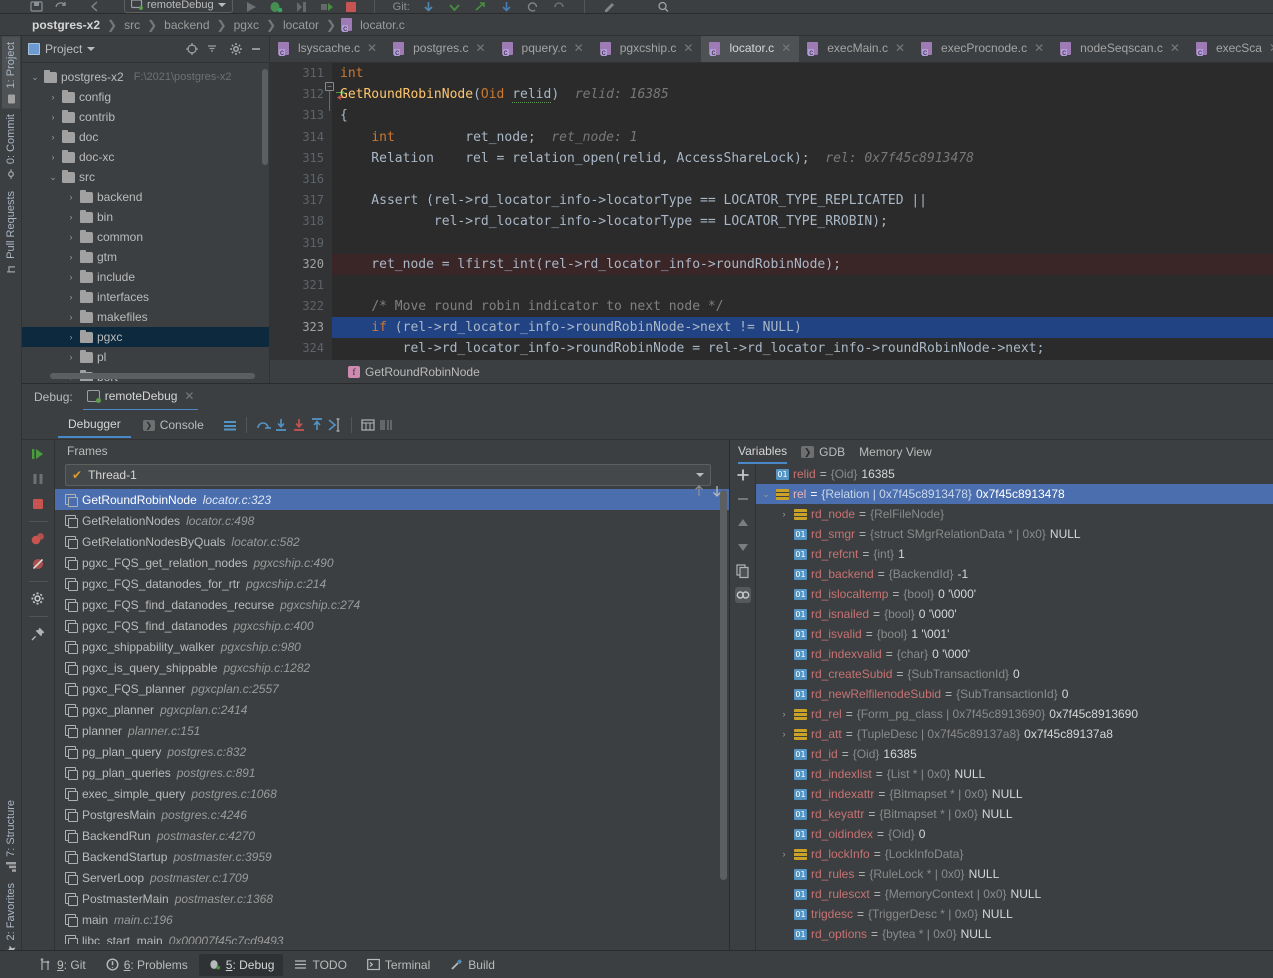  I want to click on evaluate-expression-icon, so click(368, 425).